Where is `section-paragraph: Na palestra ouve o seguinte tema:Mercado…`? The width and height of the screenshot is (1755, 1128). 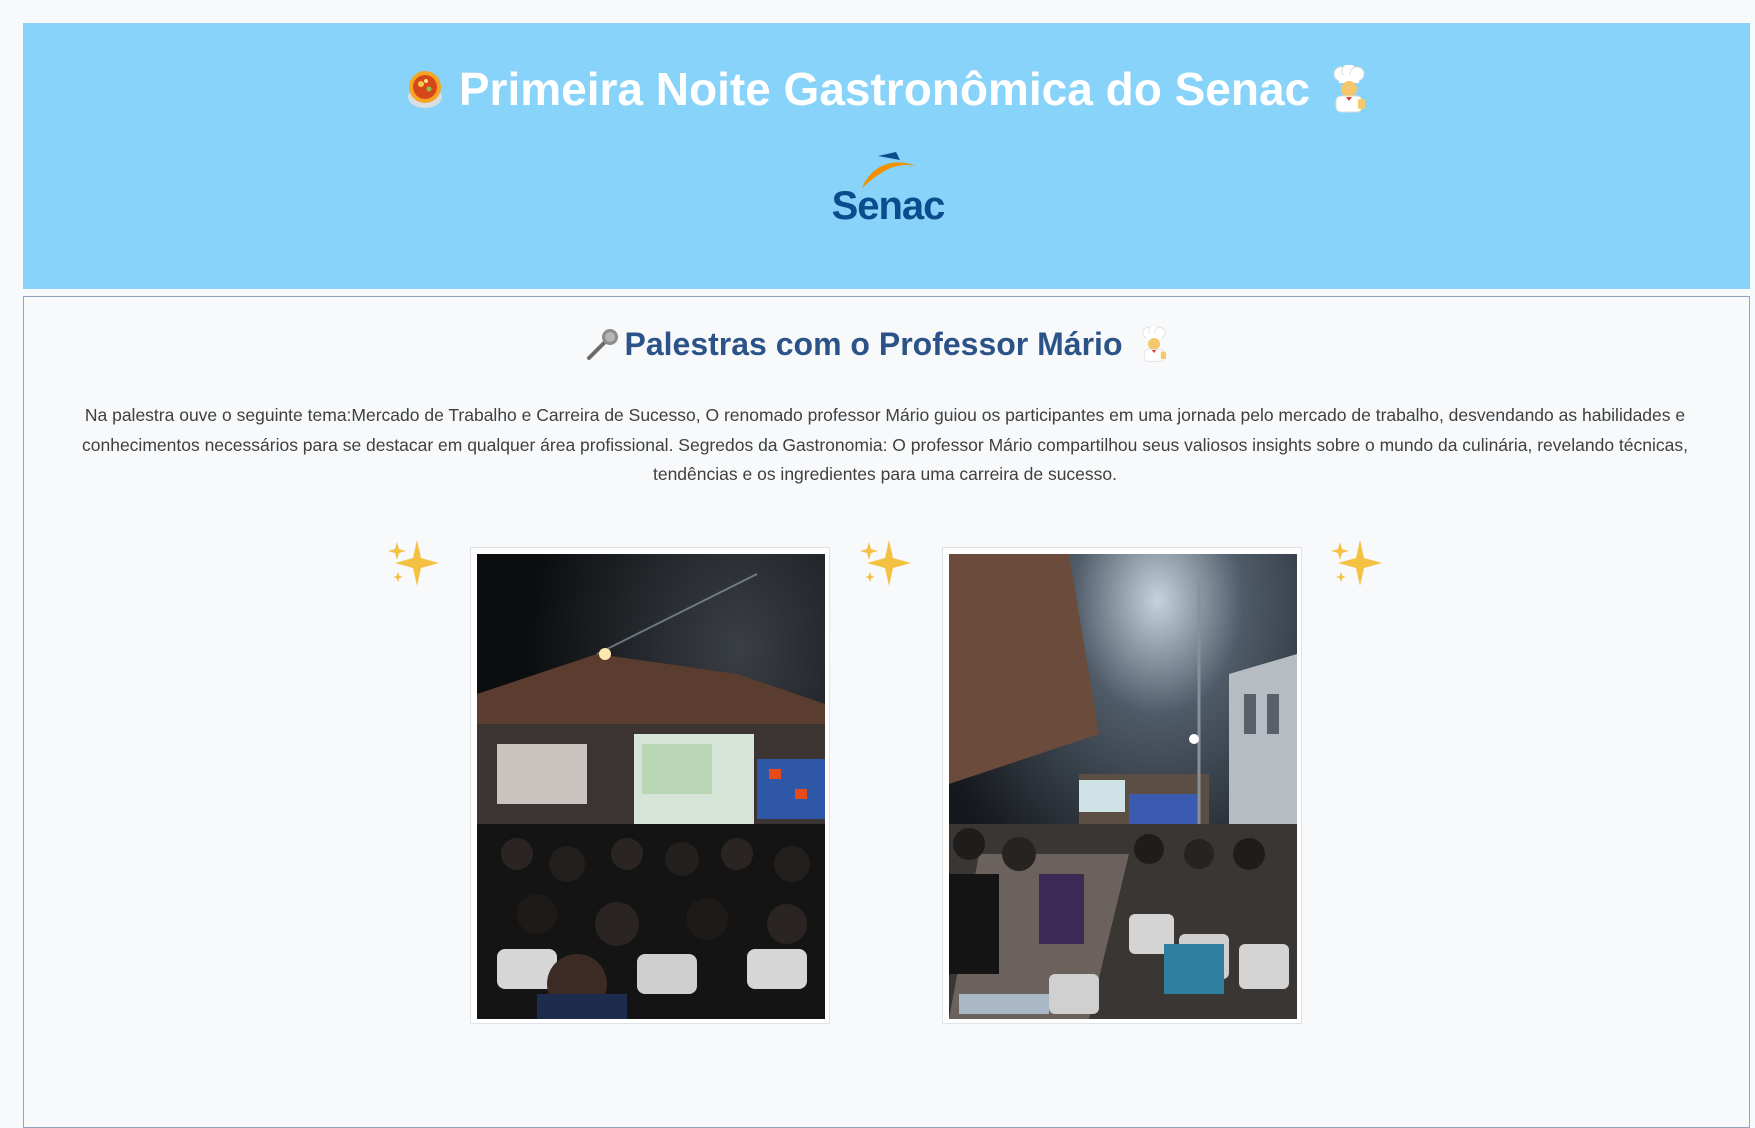
section-paragraph: Na palestra ouve o seguinte tema:Mercado… is located at coordinates (885, 444).